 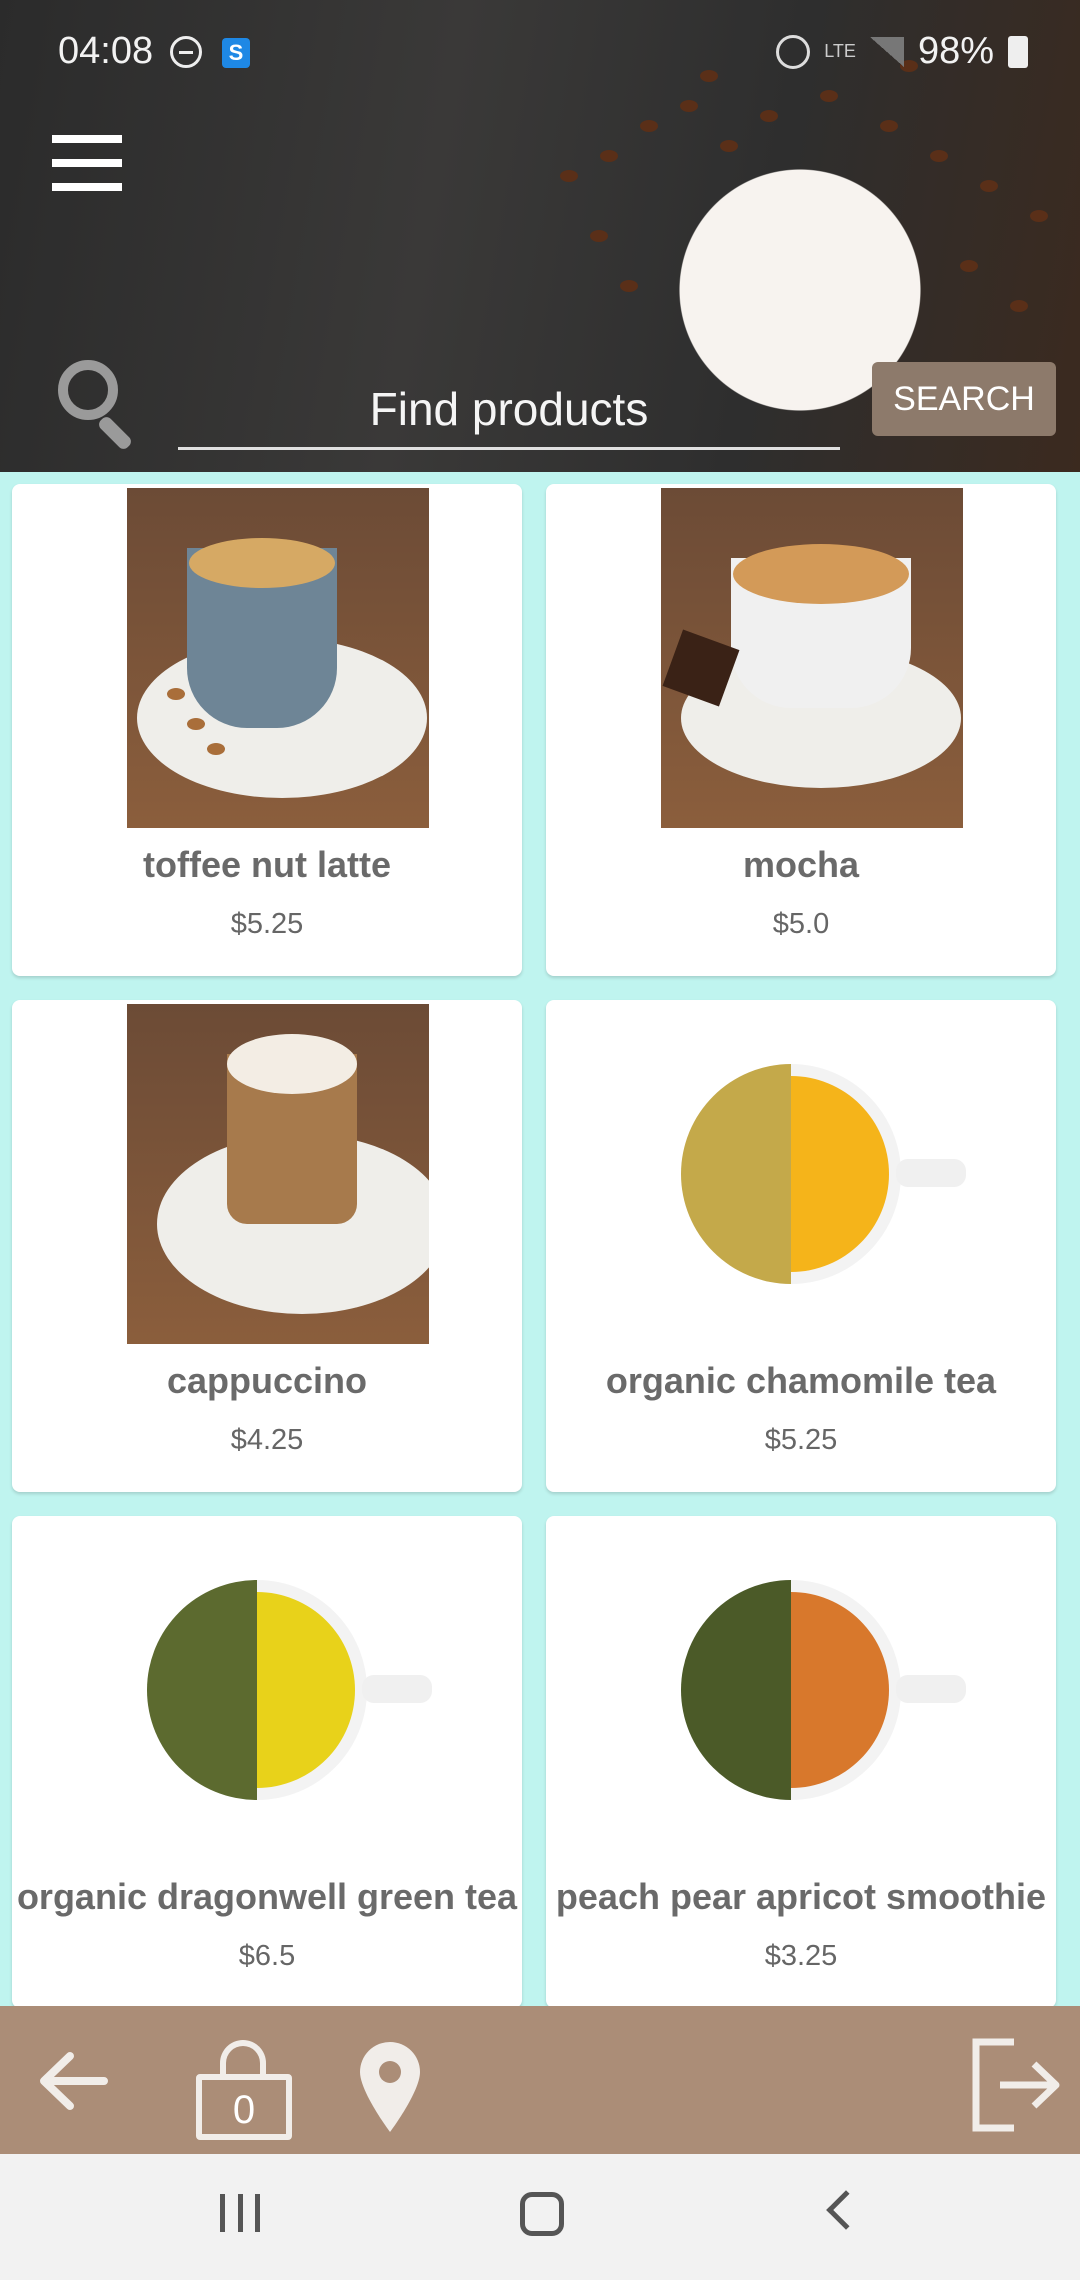 I want to click on menu-icon, so click(x=87, y=163).